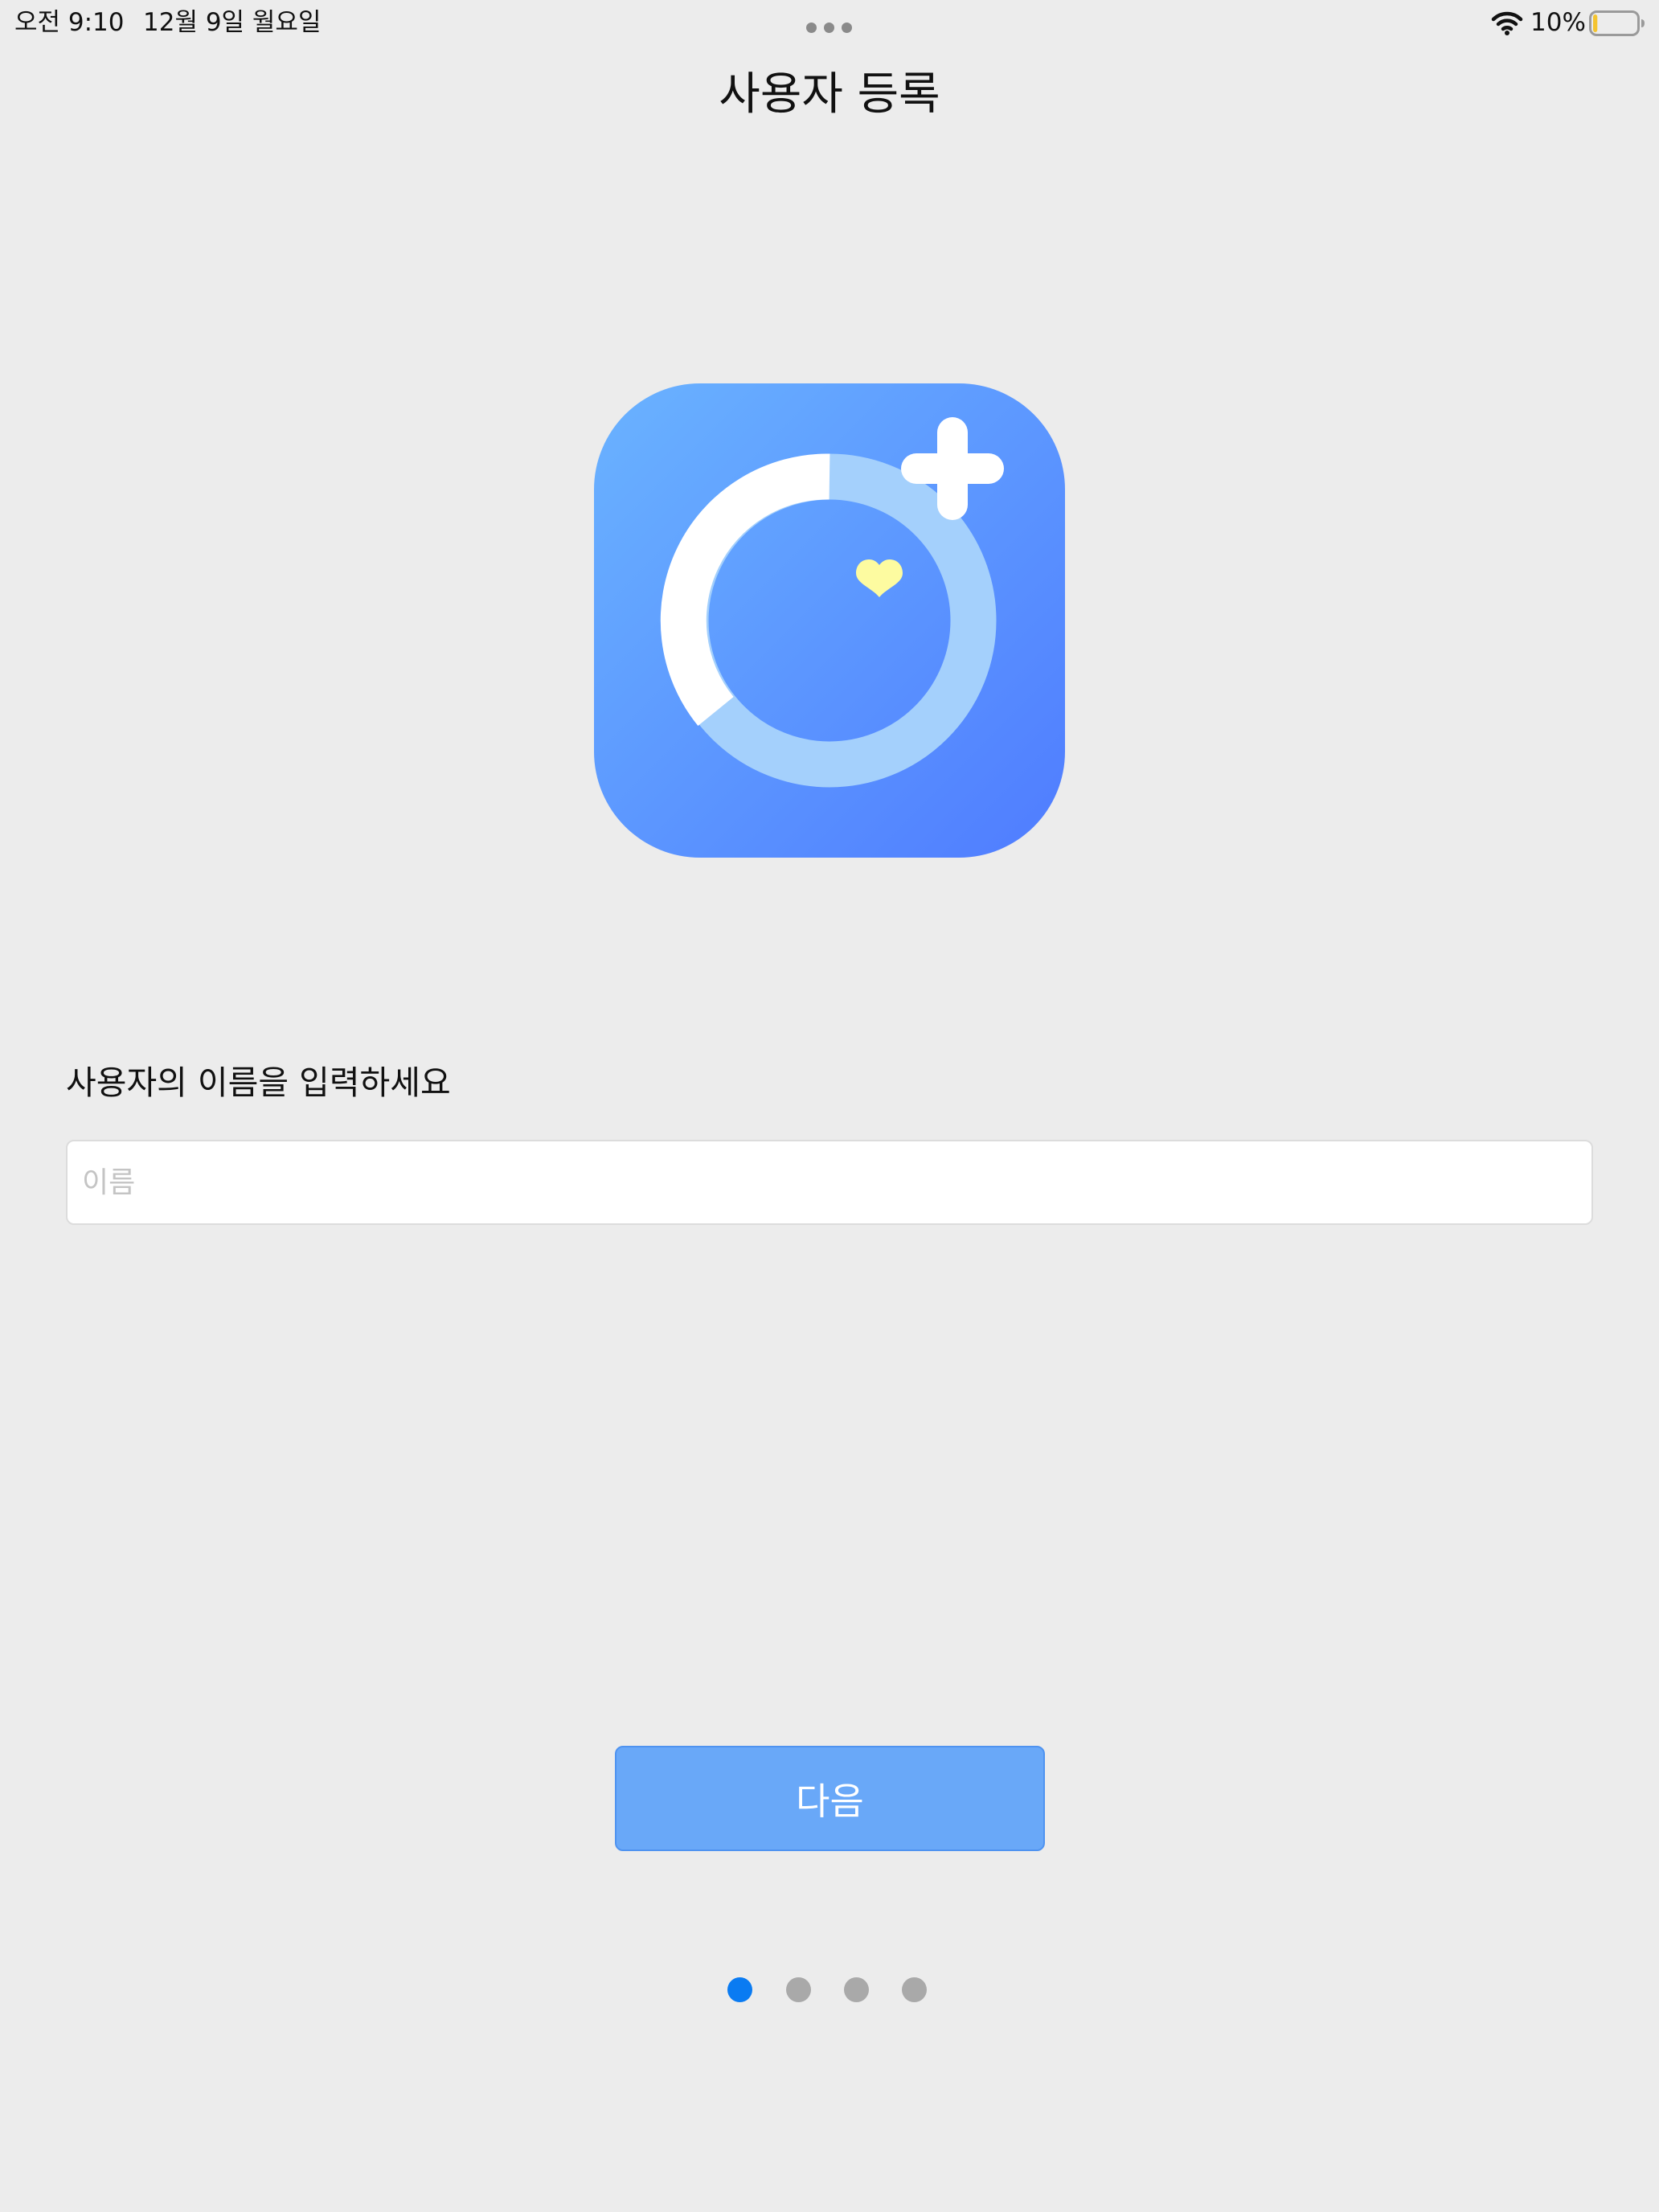 The image size is (1659, 2212). I want to click on status-date: 12월 9일 월요일, so click(232, 22).